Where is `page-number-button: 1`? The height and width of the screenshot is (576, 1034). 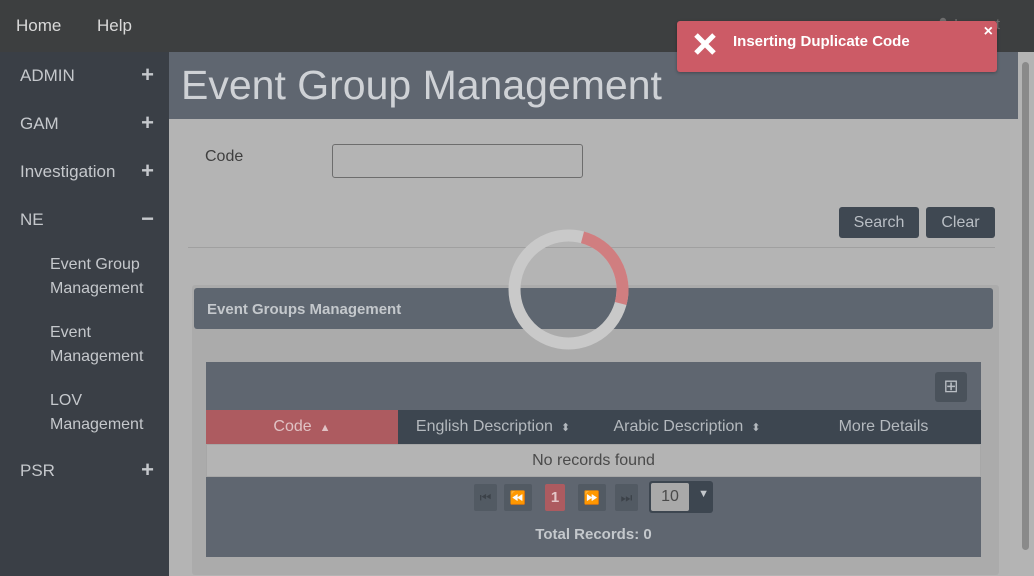 page-number-button: 1 is located at coordinates (555, 497).